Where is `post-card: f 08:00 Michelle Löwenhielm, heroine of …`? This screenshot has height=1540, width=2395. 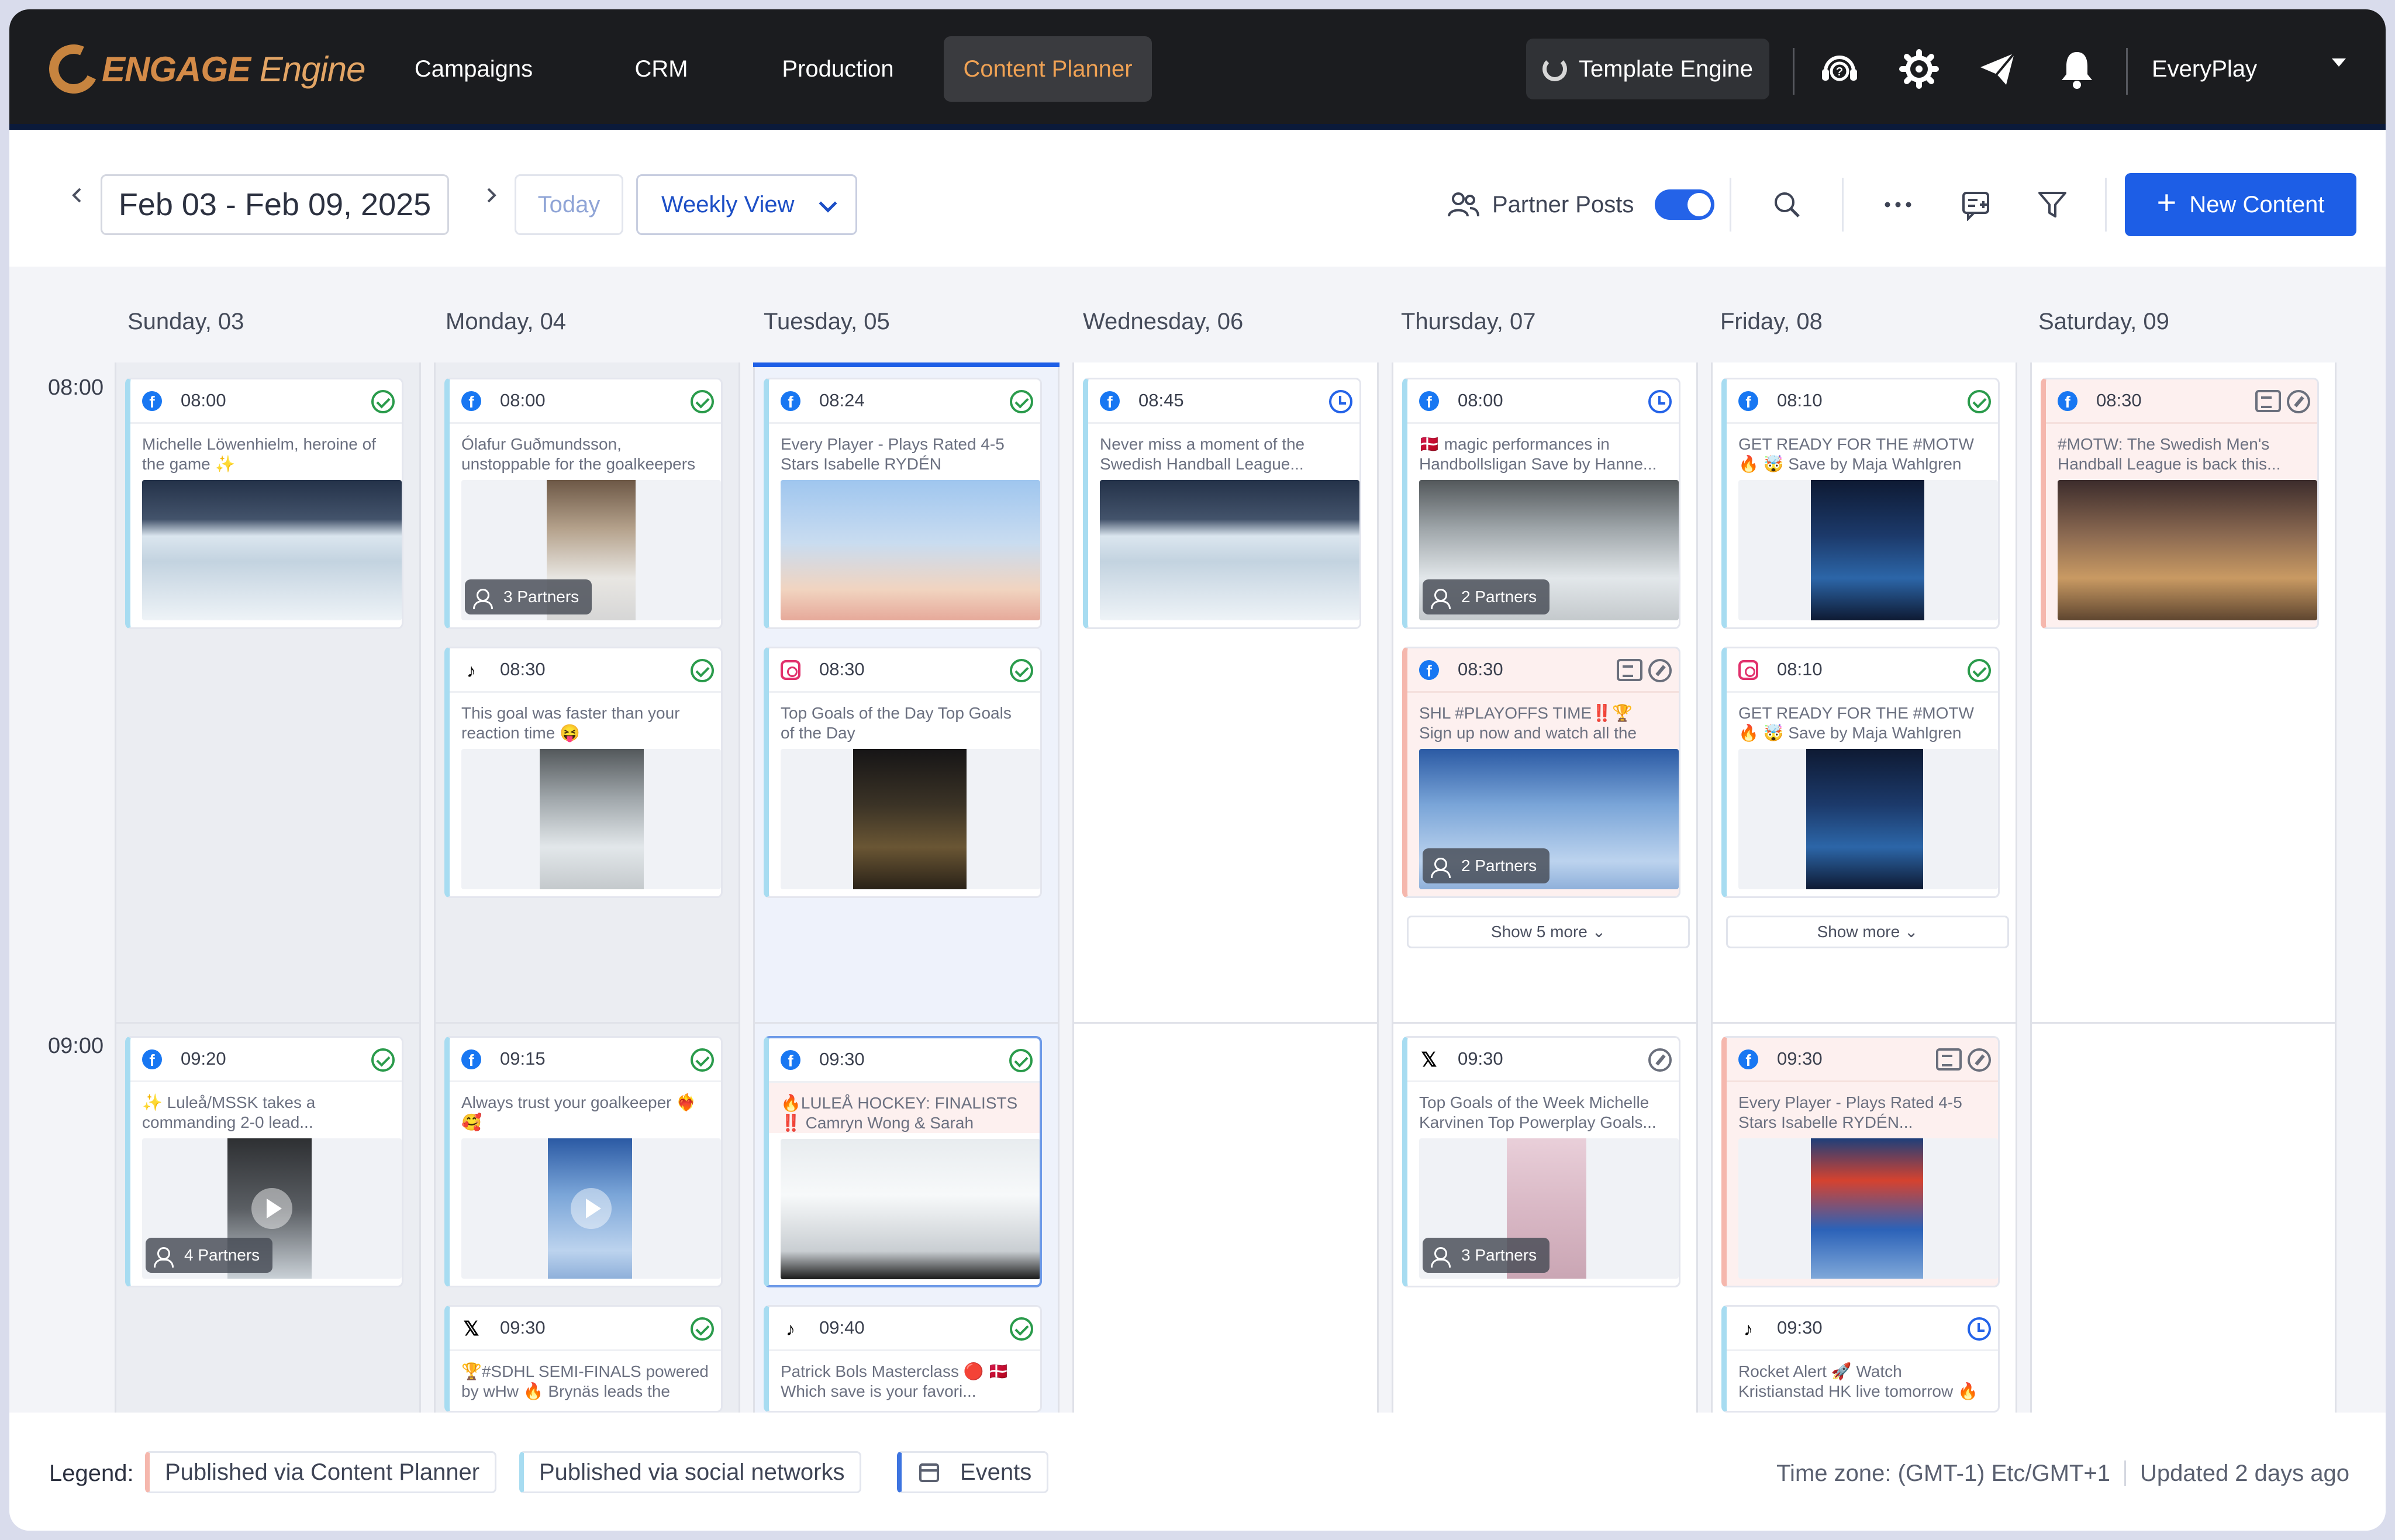 post-card: f 08:00 Michelle Löwenhielm, heroine of … is located at coordinates (264, 504).